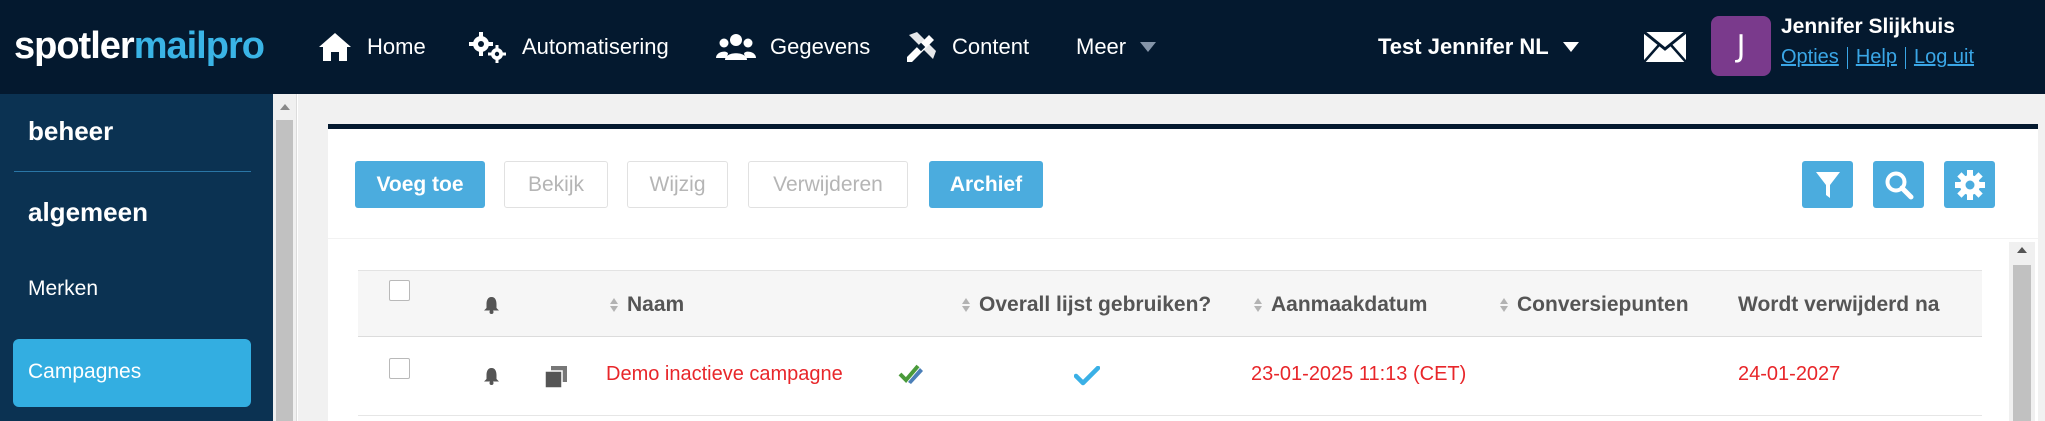  What do you see at coordinates (677, 184) in the screenshot?
I see `edit-button: Wijzig` at bounding box center [677, 184].